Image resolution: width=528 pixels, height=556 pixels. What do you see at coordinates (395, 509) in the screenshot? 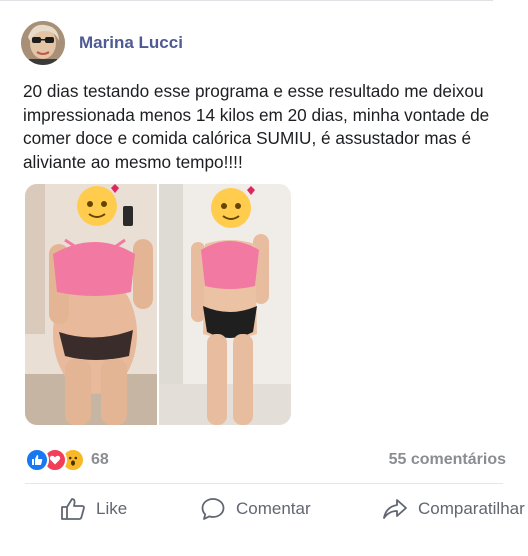
I see `share-arrow-icon` at bounding box center [395, 509].